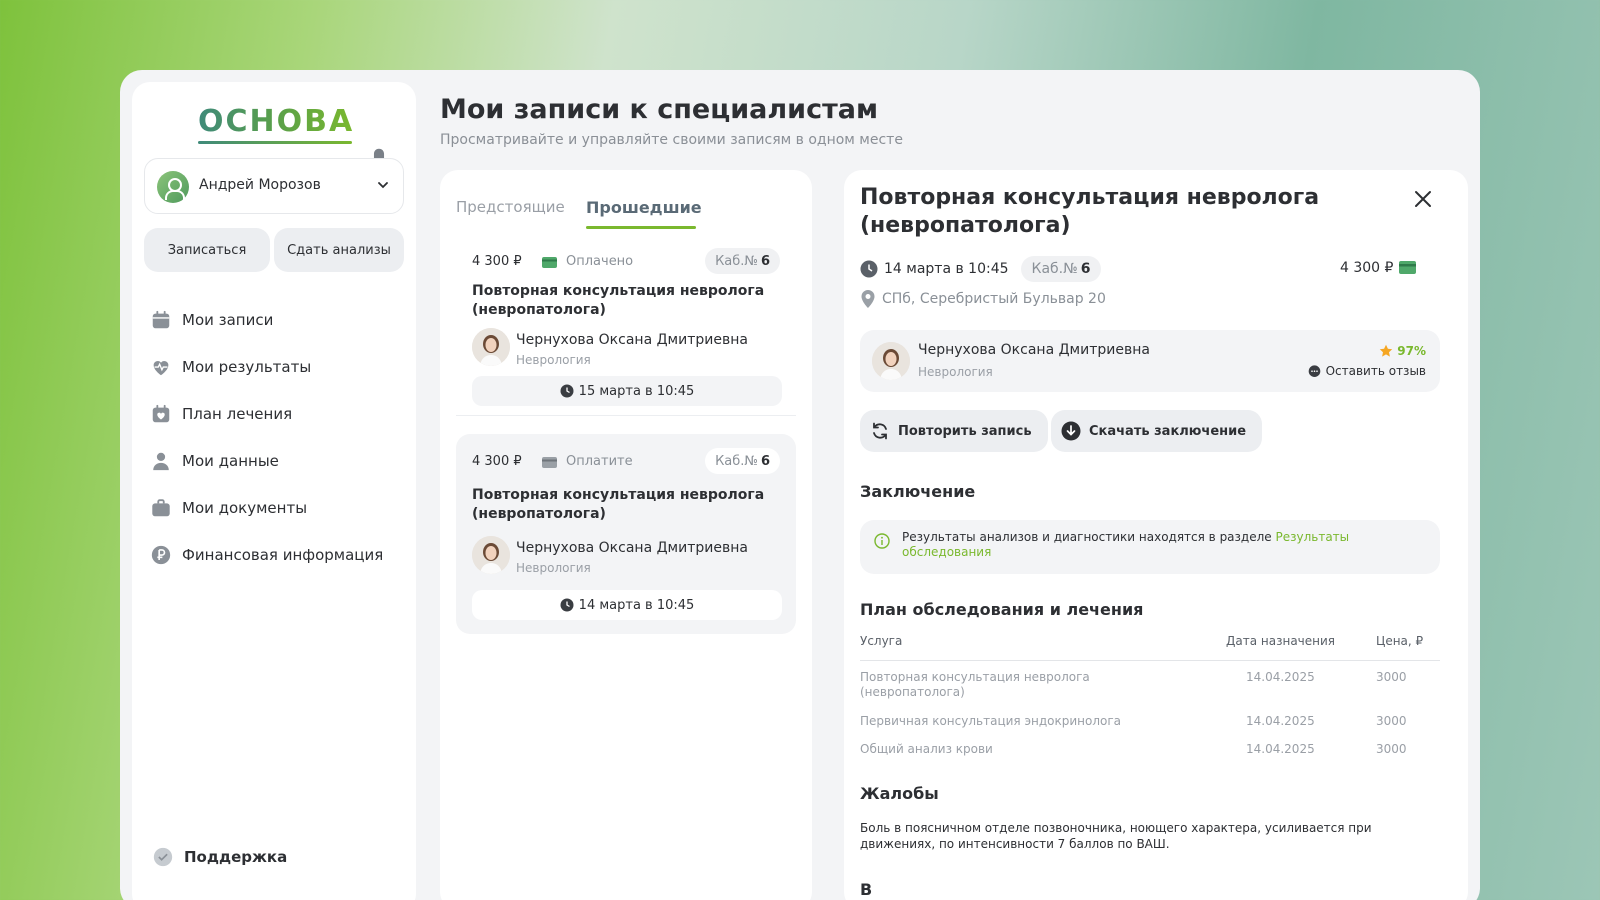 The height and width of the screenshot is (900, 1600). Describe the element at coordinates (280, 460) in the screenshot. I see `sidebar-item-my-data: Мои данные` at that location.